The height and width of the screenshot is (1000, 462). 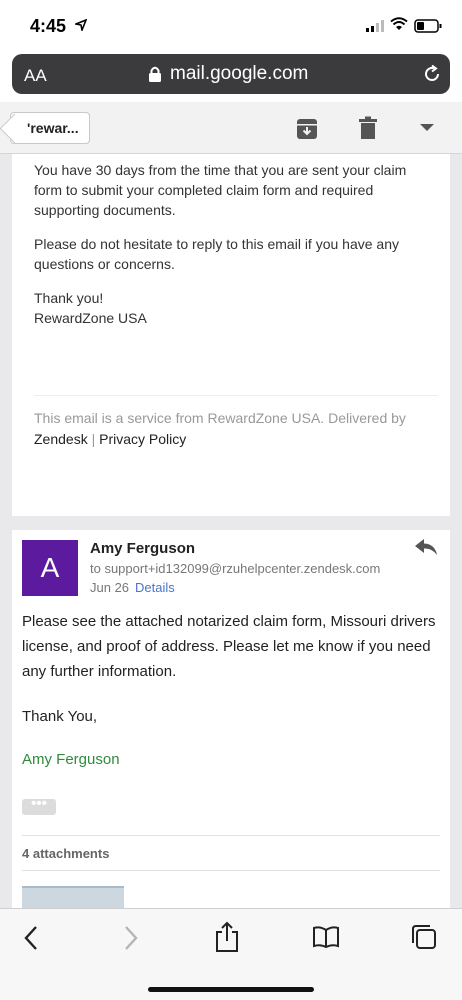 I want to click on message-date: Jun 26, so click(x=110, y=587).